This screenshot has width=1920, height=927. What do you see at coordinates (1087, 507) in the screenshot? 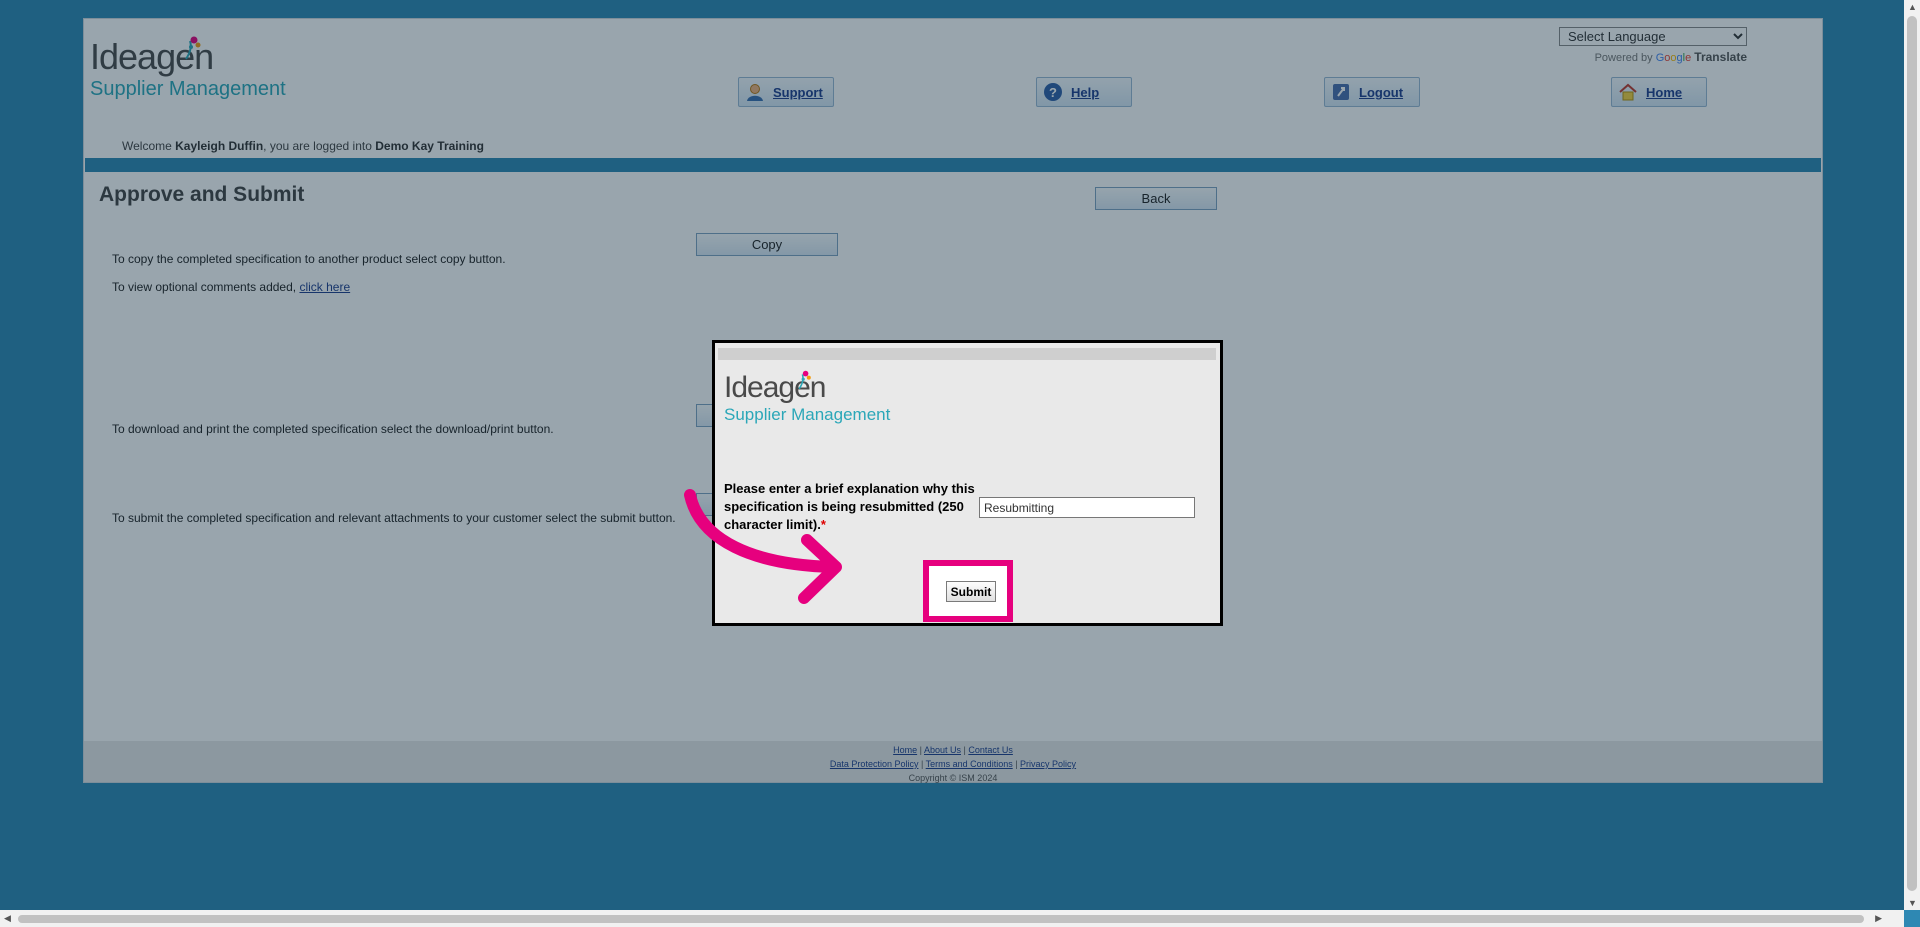
I see `explanation-input` at bounding box center [1087, 507].